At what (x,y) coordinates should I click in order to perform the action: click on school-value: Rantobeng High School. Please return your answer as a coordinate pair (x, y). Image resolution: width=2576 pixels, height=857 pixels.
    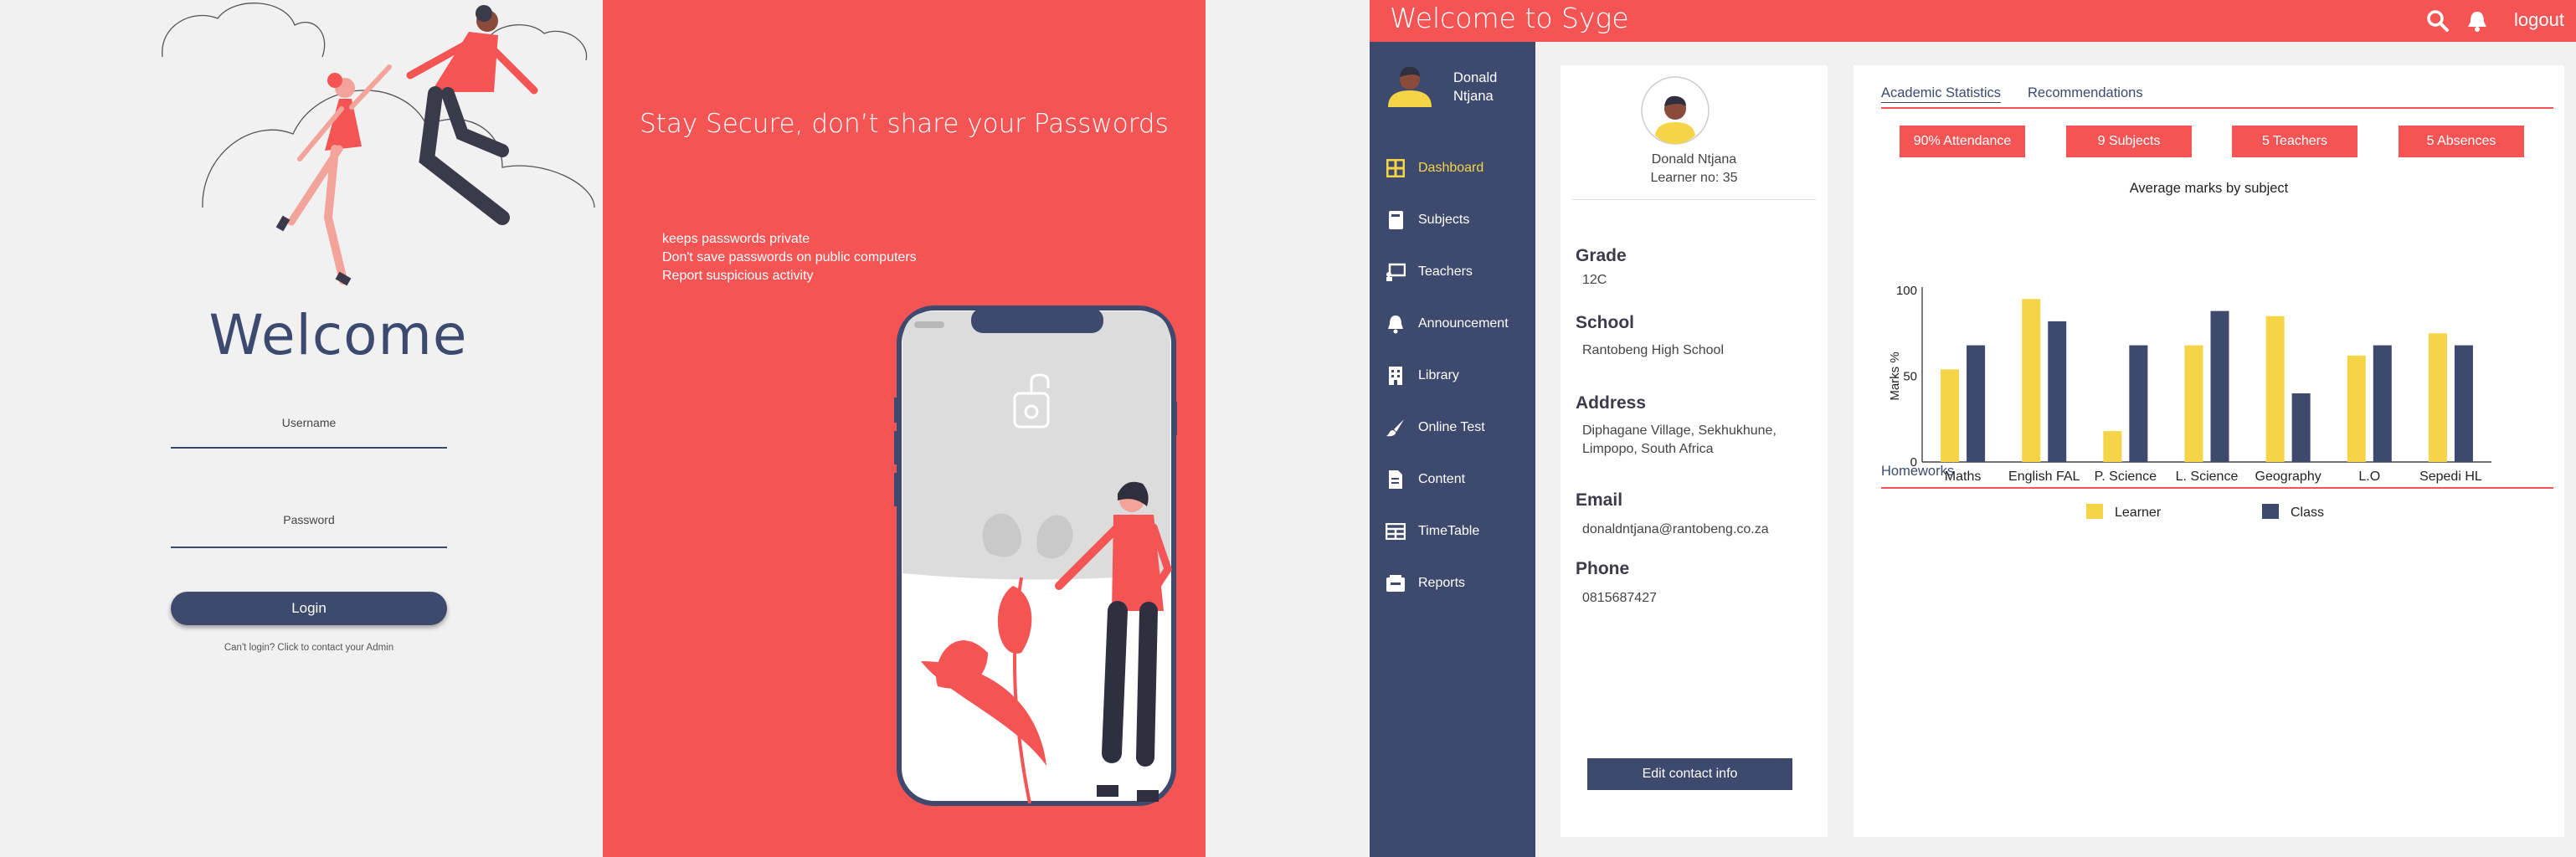
    Looking at the image, I should click on (1653, 350).